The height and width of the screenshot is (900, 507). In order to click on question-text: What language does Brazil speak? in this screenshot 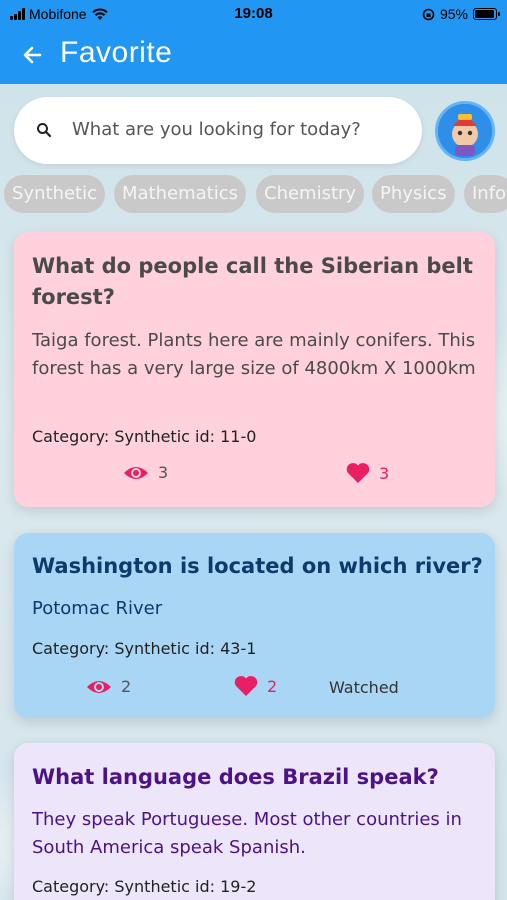, I will do `click(235, 777)`.